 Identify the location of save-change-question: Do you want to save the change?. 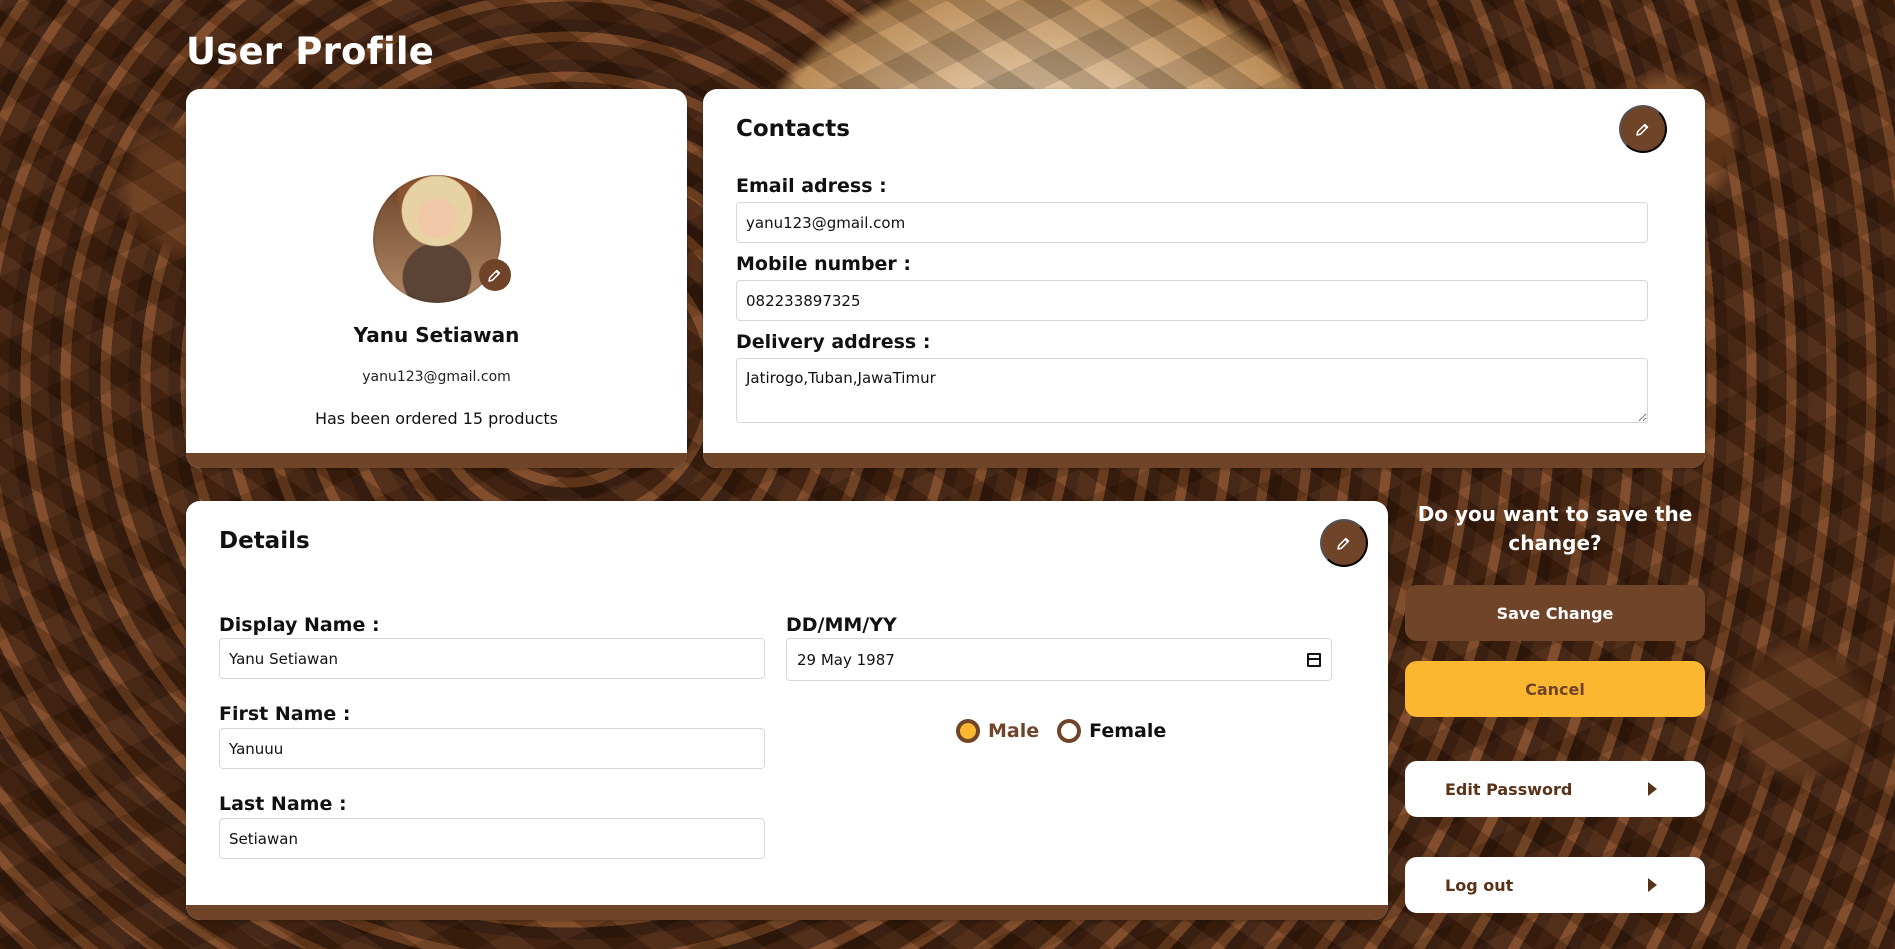
(1555, 528).